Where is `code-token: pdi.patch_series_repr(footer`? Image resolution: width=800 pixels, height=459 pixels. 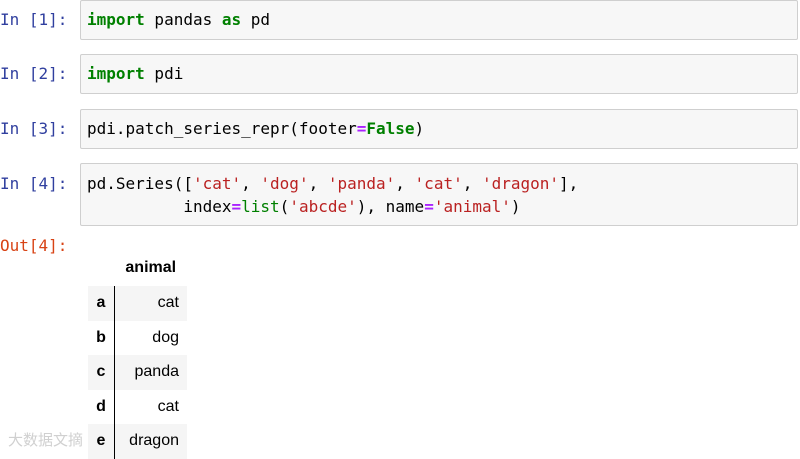 code-token: pdi.patch_series_repr(footer is located at coordinates (222, 128).